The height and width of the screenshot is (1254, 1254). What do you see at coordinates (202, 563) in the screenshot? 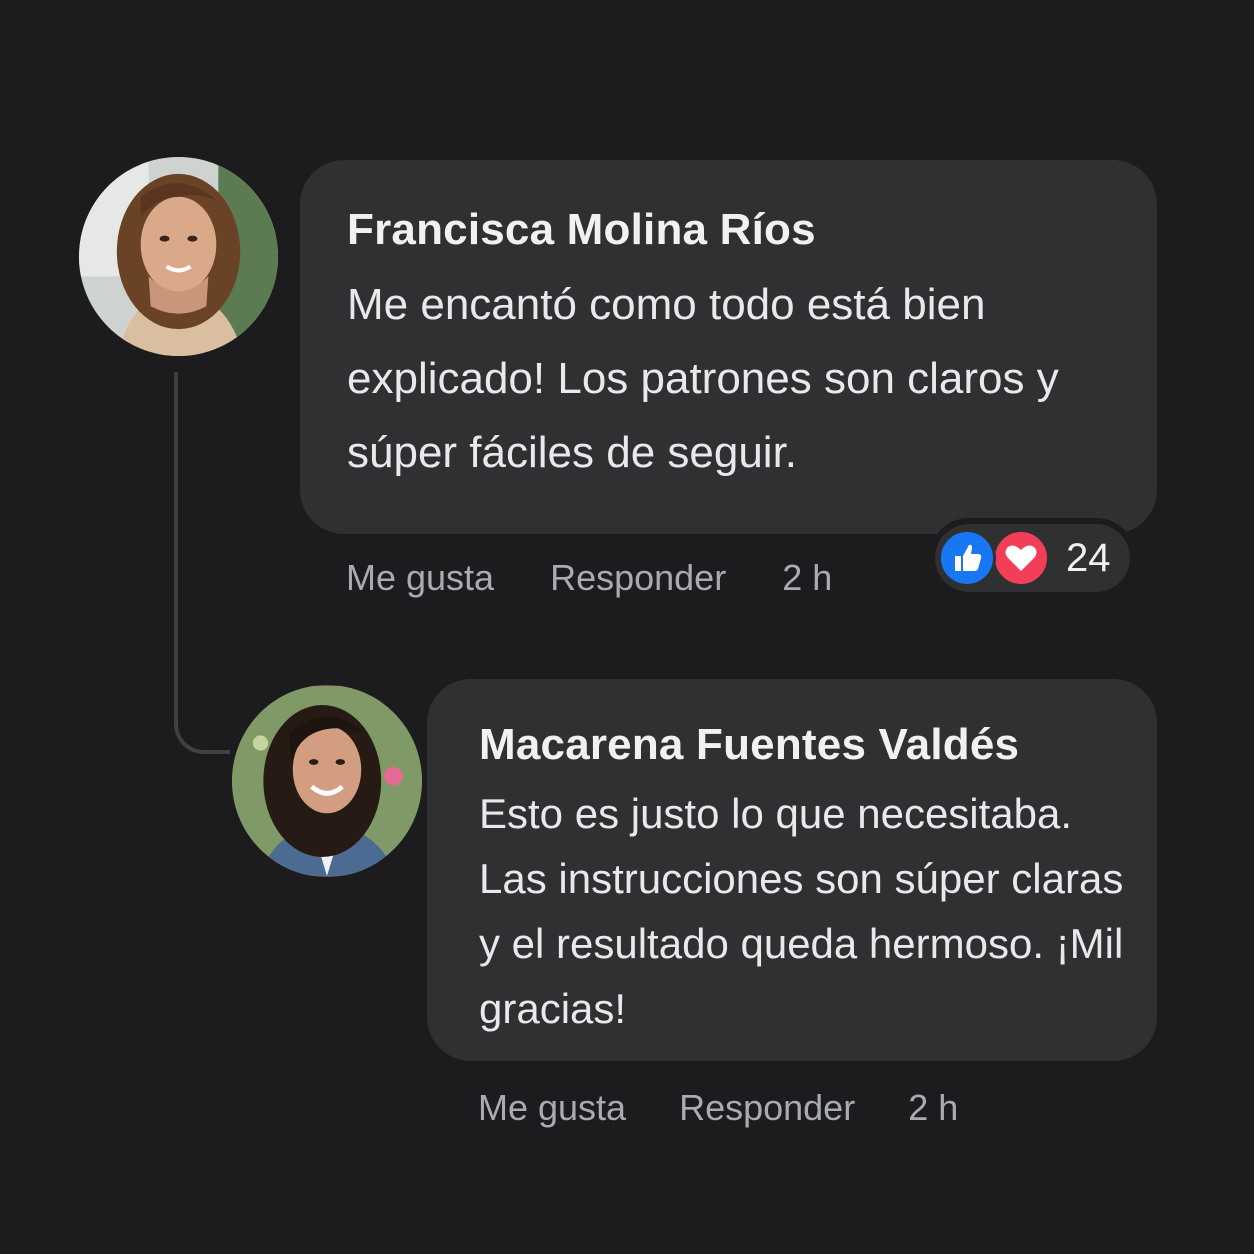
I see `reply-thread-connector` at bounding box center [202, 563].